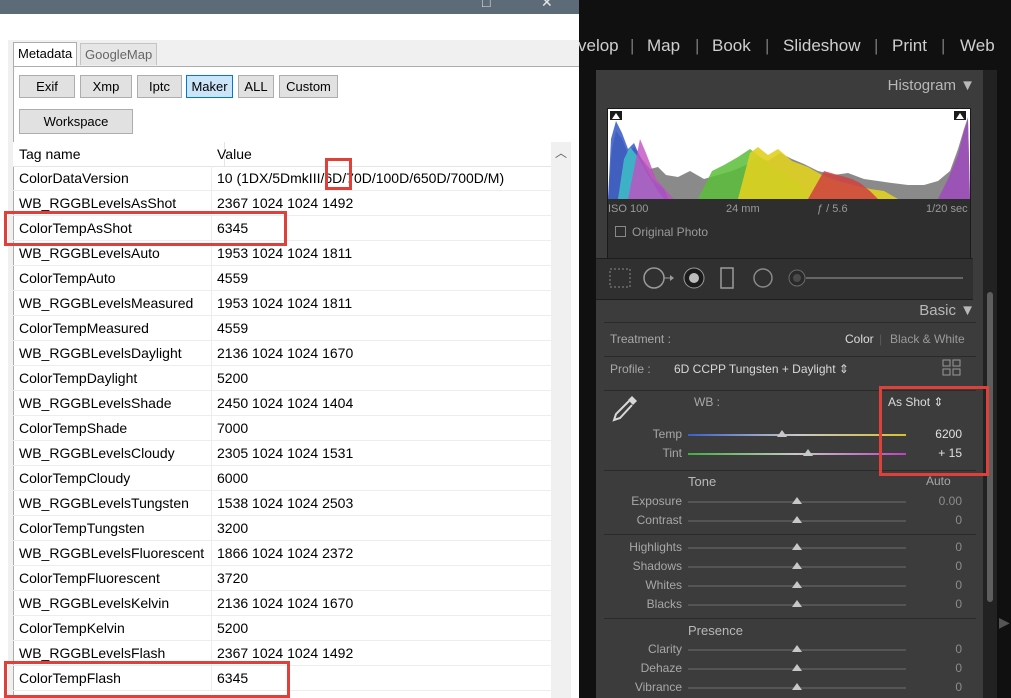 This screenshot has height=698, width=1011. Describe the element at coordinates (663, 46) in the screenshot. I see `module-map: Map` at that location.